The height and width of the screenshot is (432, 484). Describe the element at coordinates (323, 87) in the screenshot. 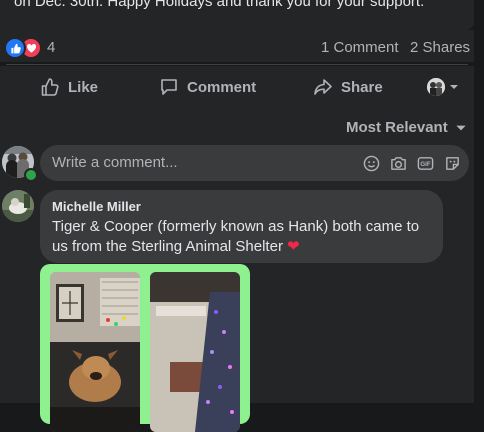

I see `share-arrow-icon` at that location.